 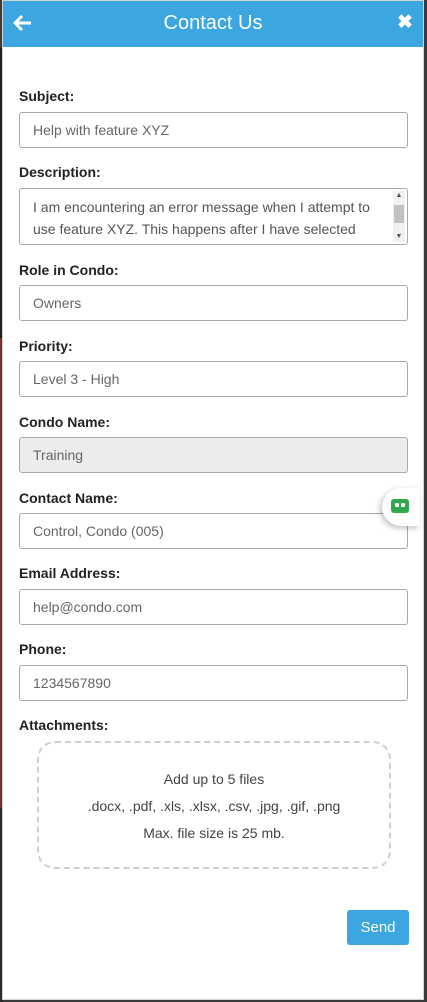 I want to click on description-scrollbar: ▲ ▼, so click(x=399, y=216).